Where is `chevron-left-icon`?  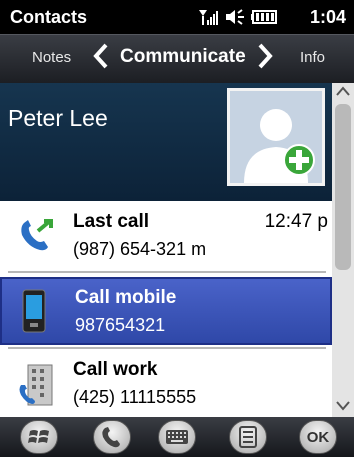
chevron-left-icon is located at coordinates (101, 59).